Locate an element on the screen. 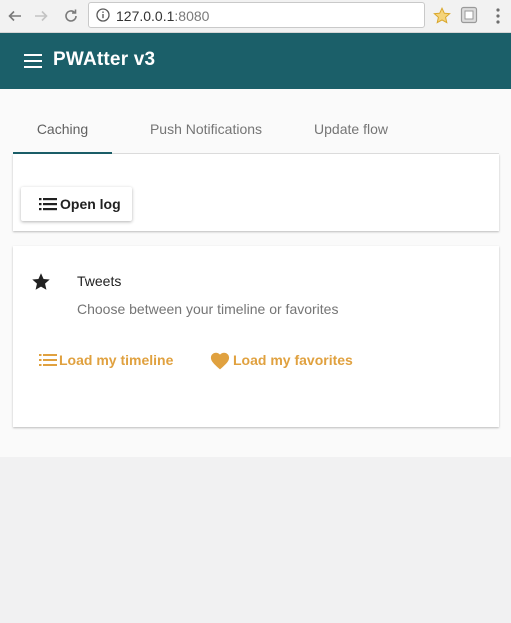  heart-icon is located at coordinates (220, 361).